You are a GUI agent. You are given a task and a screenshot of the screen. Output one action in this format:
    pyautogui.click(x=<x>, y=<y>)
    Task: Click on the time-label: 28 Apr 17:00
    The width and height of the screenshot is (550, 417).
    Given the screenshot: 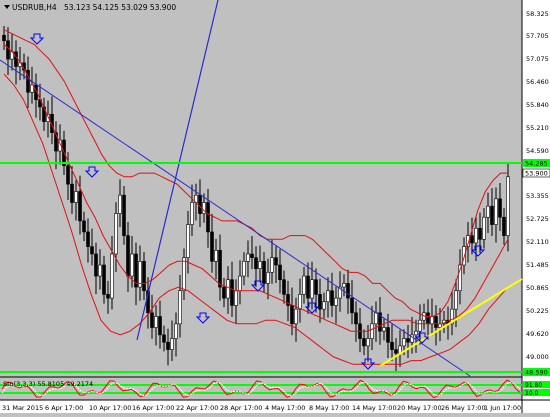 What is the action you would take?
    pyautogui.click(x=241, y=408)
    